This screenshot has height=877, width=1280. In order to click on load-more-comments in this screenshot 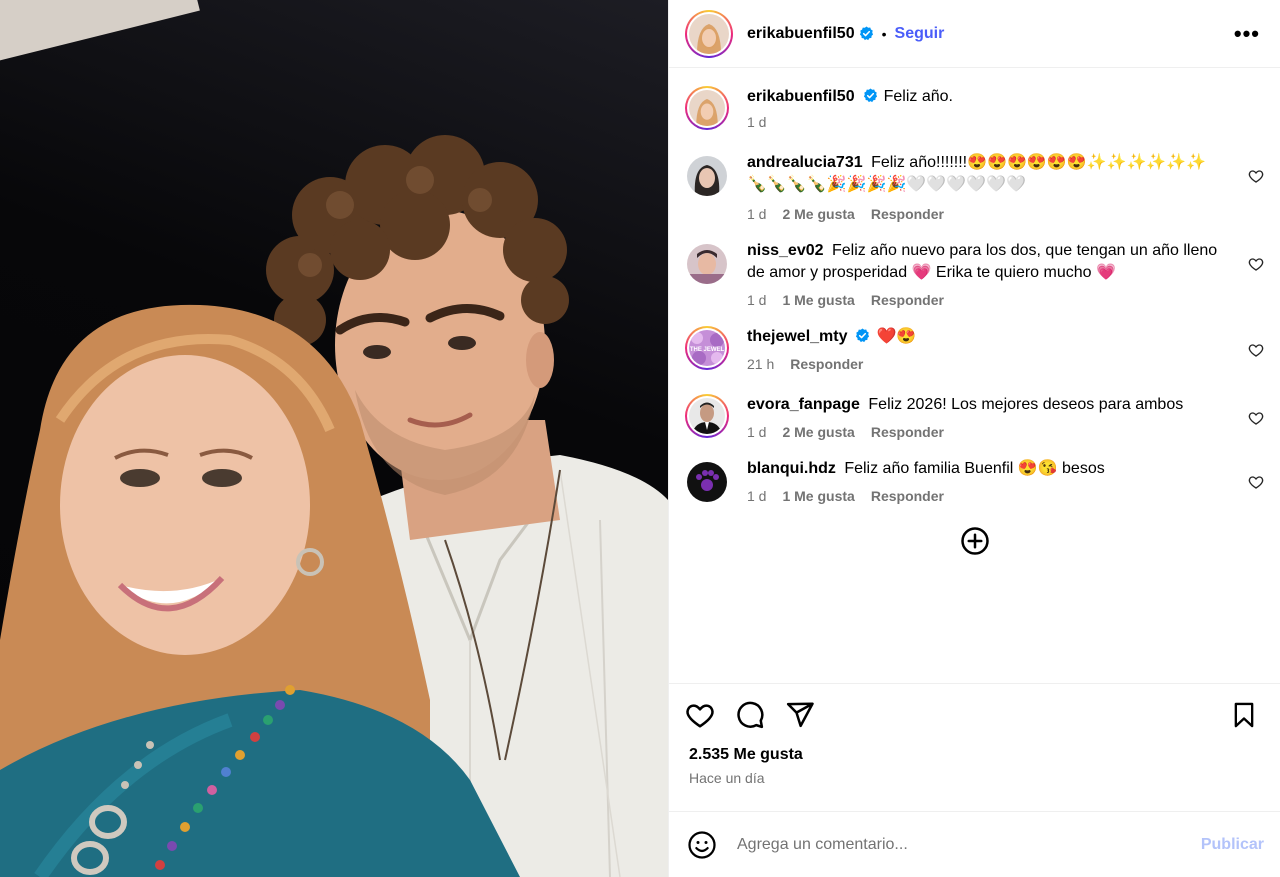, I will do `click(974, 541)`.